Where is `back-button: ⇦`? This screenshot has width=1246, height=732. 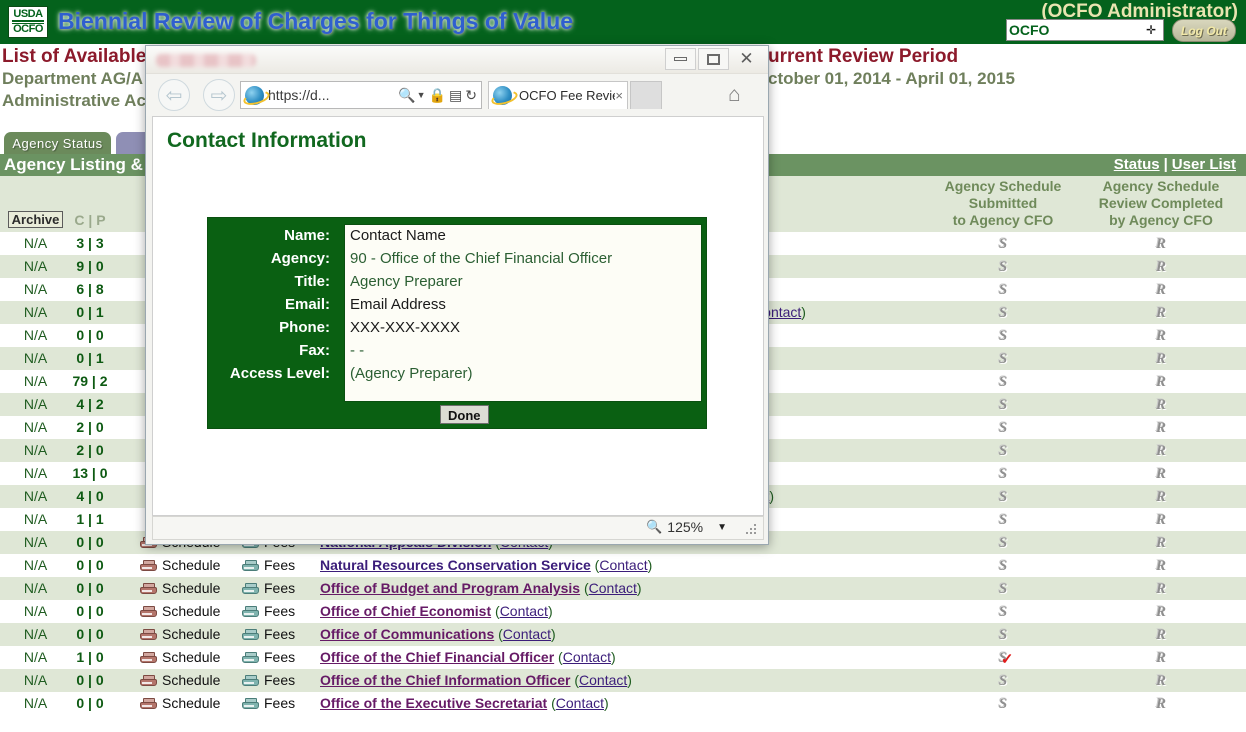
back-button: ⇦ is located at coordinates (174, 95).